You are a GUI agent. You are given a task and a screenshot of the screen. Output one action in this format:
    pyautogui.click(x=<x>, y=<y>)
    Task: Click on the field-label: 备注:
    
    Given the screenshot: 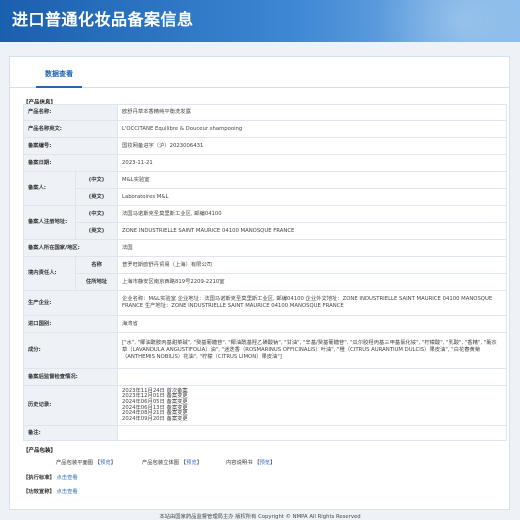 What is the action you would take?
    pyautogui.click(x=70, y=433)
    